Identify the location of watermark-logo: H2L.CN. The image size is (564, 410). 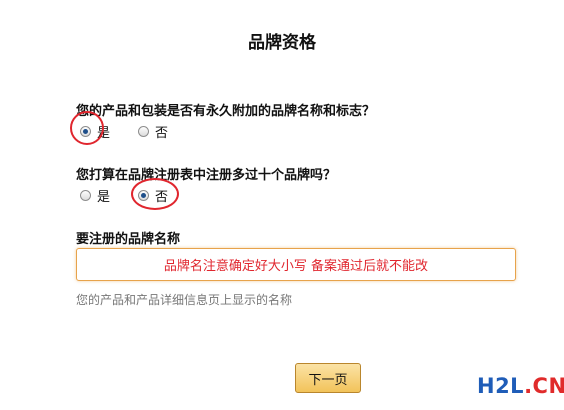
(520, 386).